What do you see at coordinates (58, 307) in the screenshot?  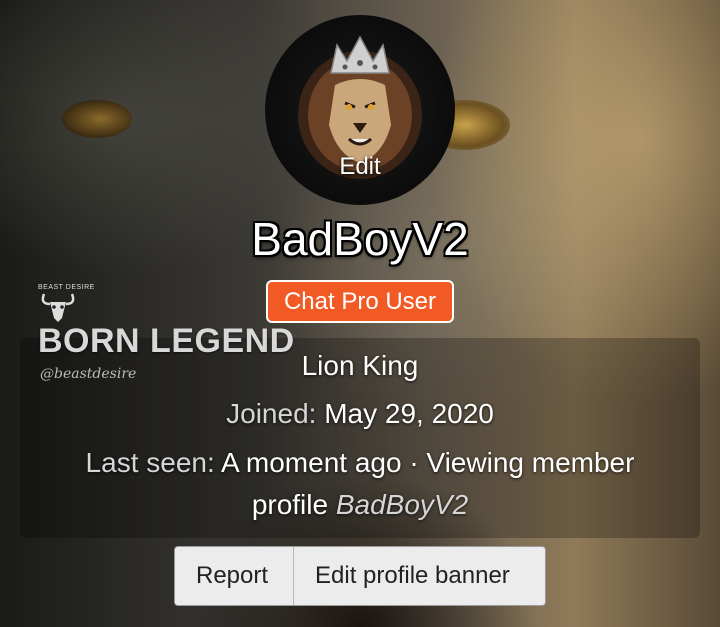 I see `goat-skull-icon` at bounding box center [58, 307].